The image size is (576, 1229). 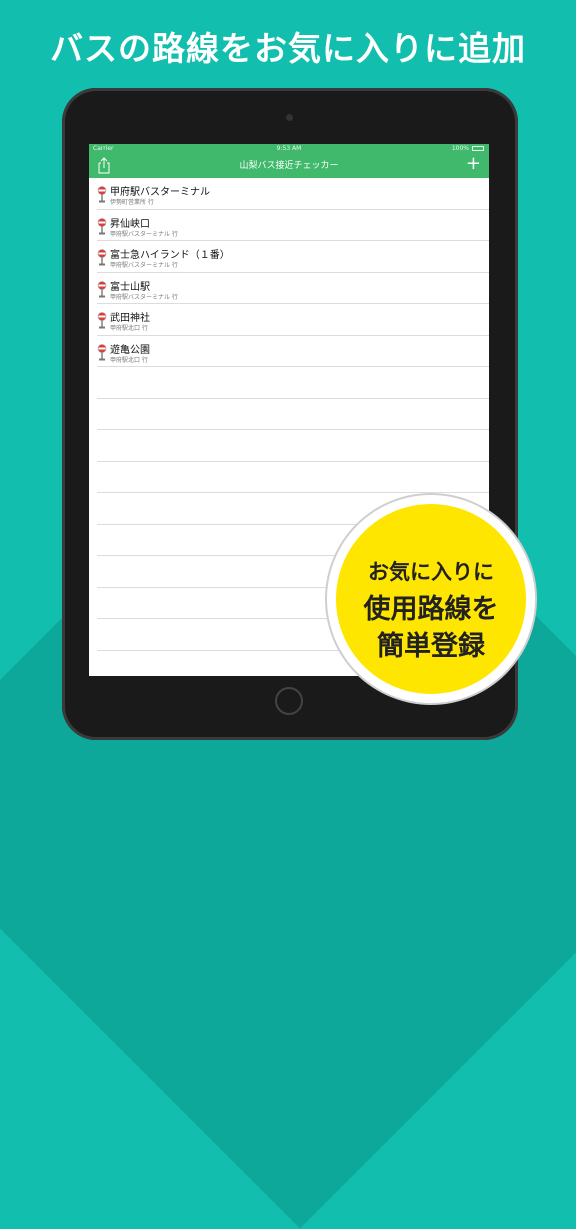 I want to click on list-item: 遊亀公園 甲府駅北口 行, so click(x=293, y=351).